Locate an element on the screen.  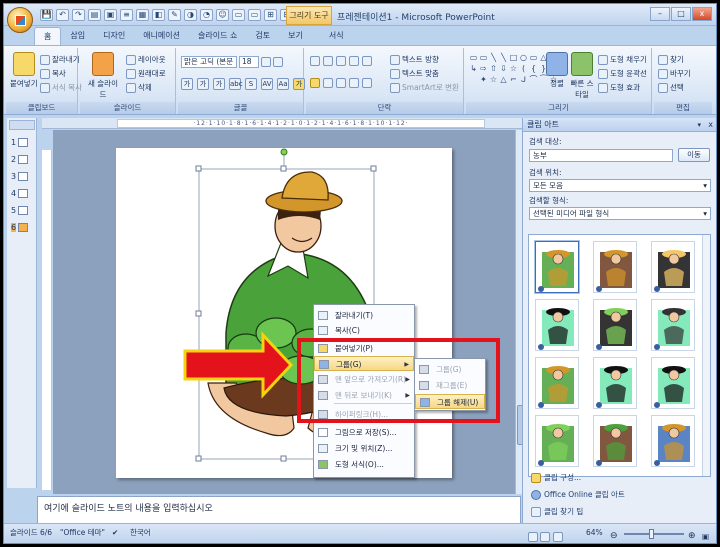
pane-icon: ◧ is located at coordinates (158, 15).